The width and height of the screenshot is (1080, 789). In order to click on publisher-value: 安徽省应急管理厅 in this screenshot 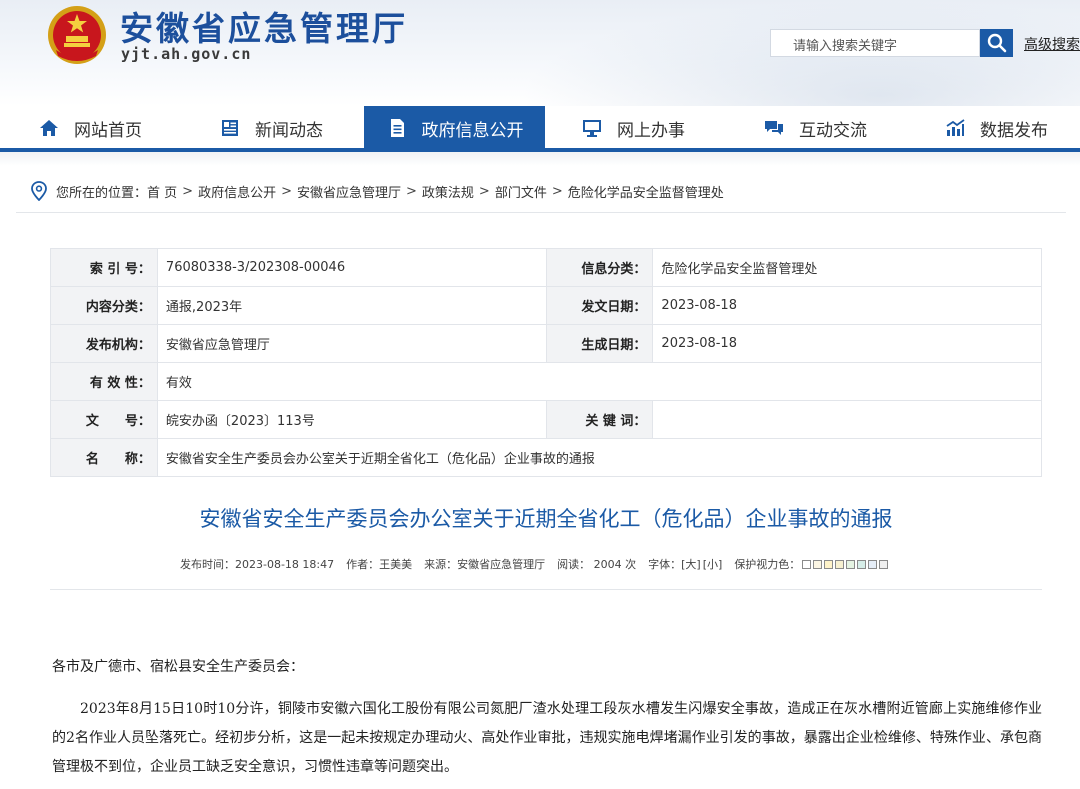, I will do `click(351, 343)`.